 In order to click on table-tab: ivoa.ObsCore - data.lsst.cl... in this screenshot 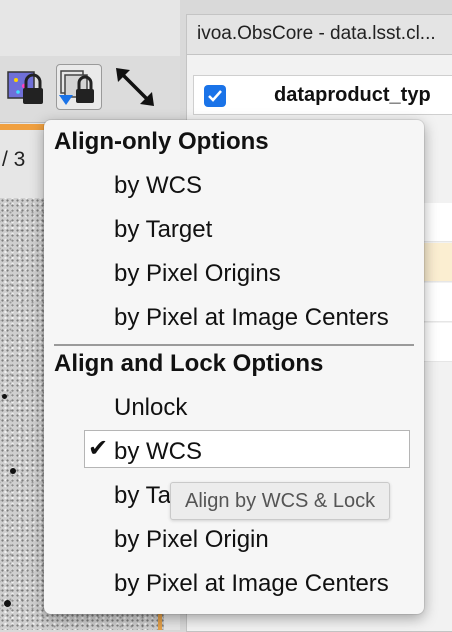, I will do `click(319, 35)`.